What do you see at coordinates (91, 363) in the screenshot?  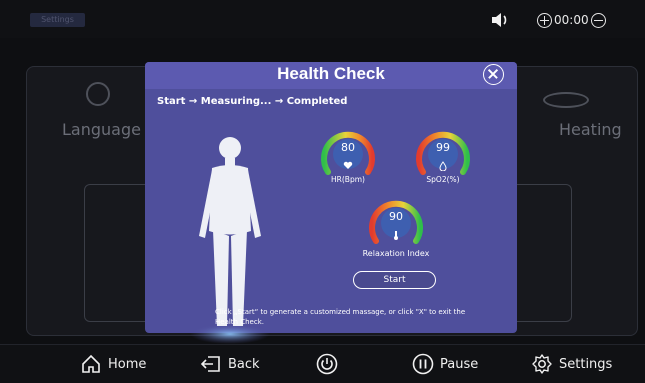 I see `home-icon` at bounding box center [91, 363].